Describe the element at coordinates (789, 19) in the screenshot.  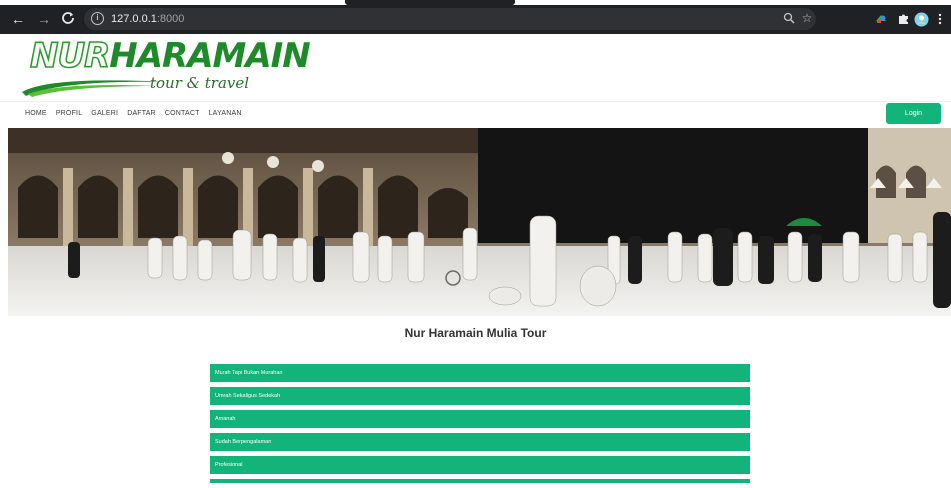
I see `zoom-icon` at that location.